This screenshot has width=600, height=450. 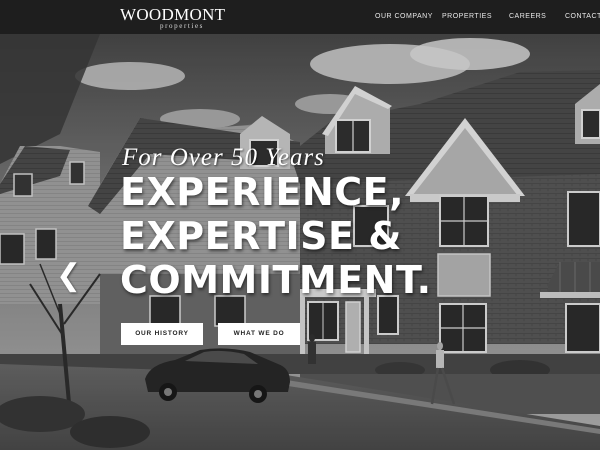 I want to click on our-history-button: OUR HISTORY, so click(x=162, y=334).